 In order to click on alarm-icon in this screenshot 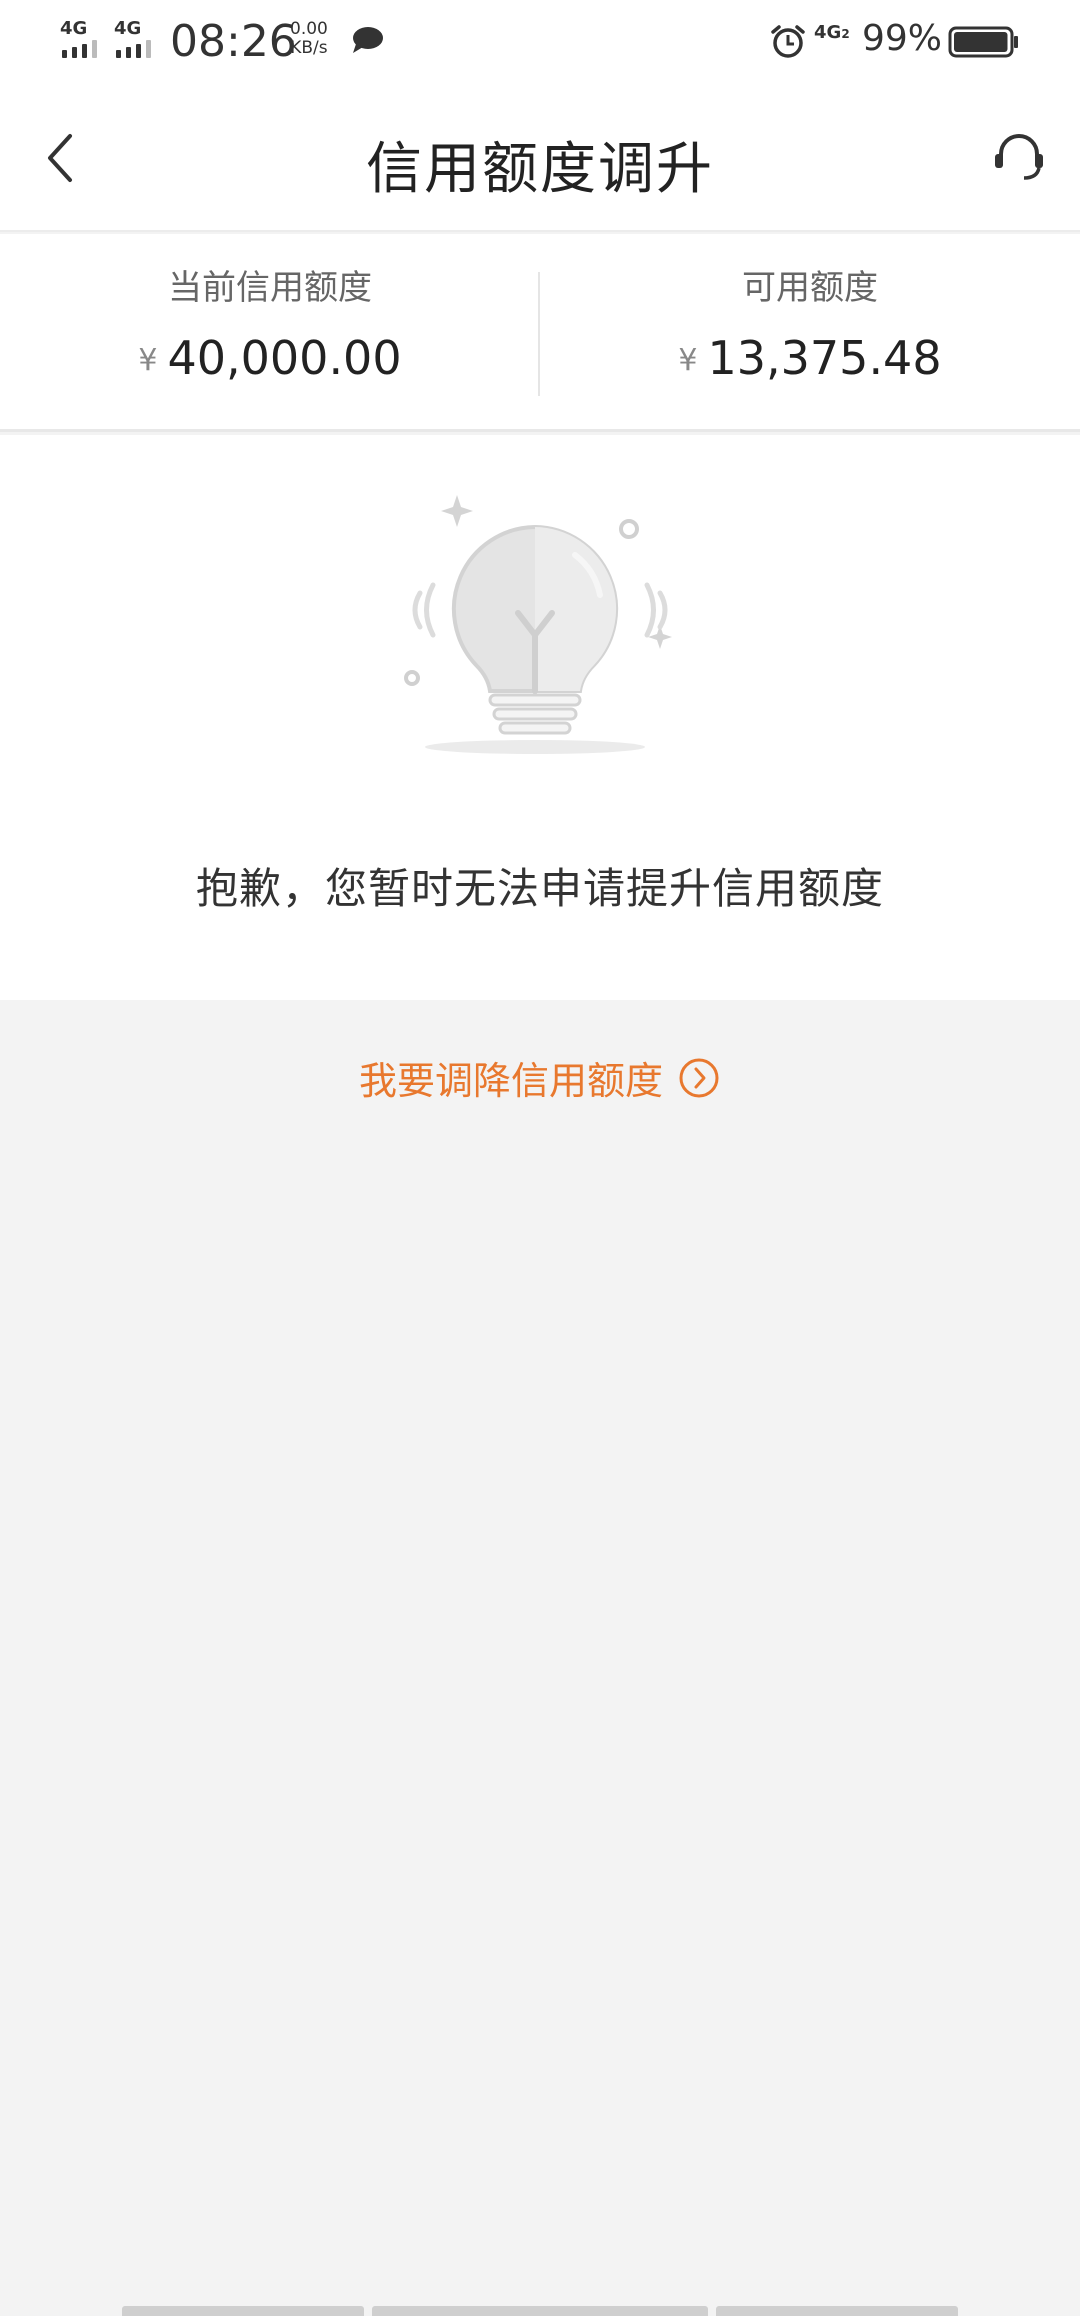, I will do `click(788, 41)`.